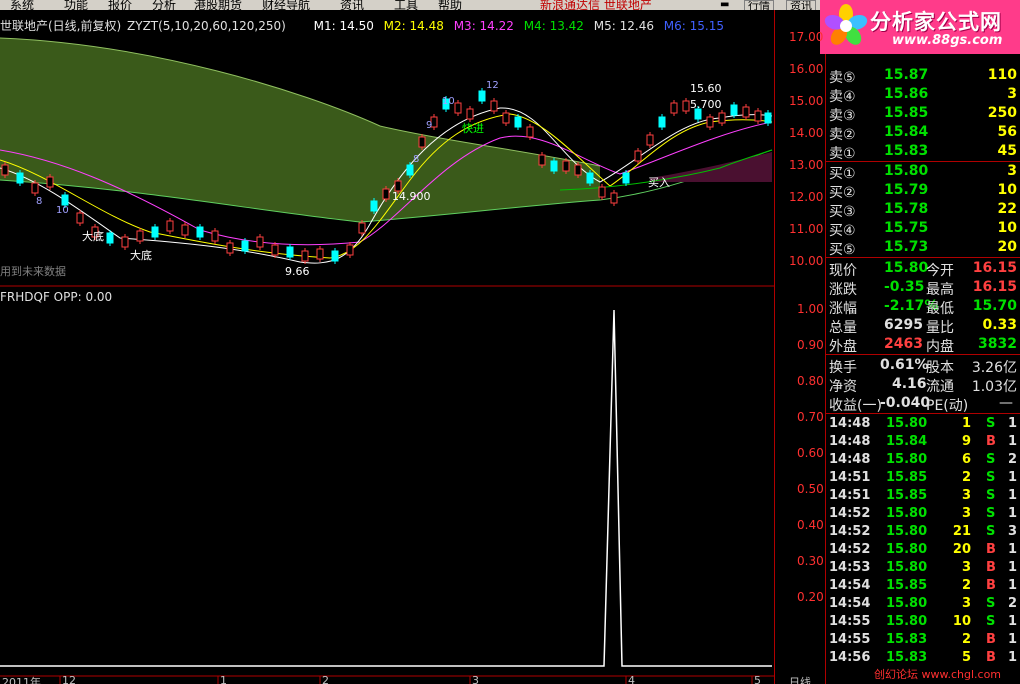 The image size is (1020, 684). I want to click on menu-quote: 报价, so click(120, 5).